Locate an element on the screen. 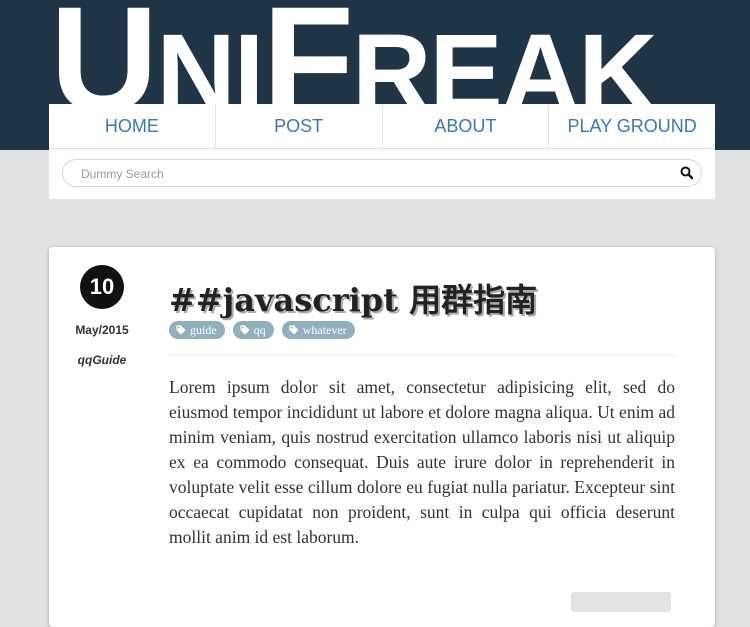 The image size is (750, 627). read-more-button is located at coordinates (621, 602).